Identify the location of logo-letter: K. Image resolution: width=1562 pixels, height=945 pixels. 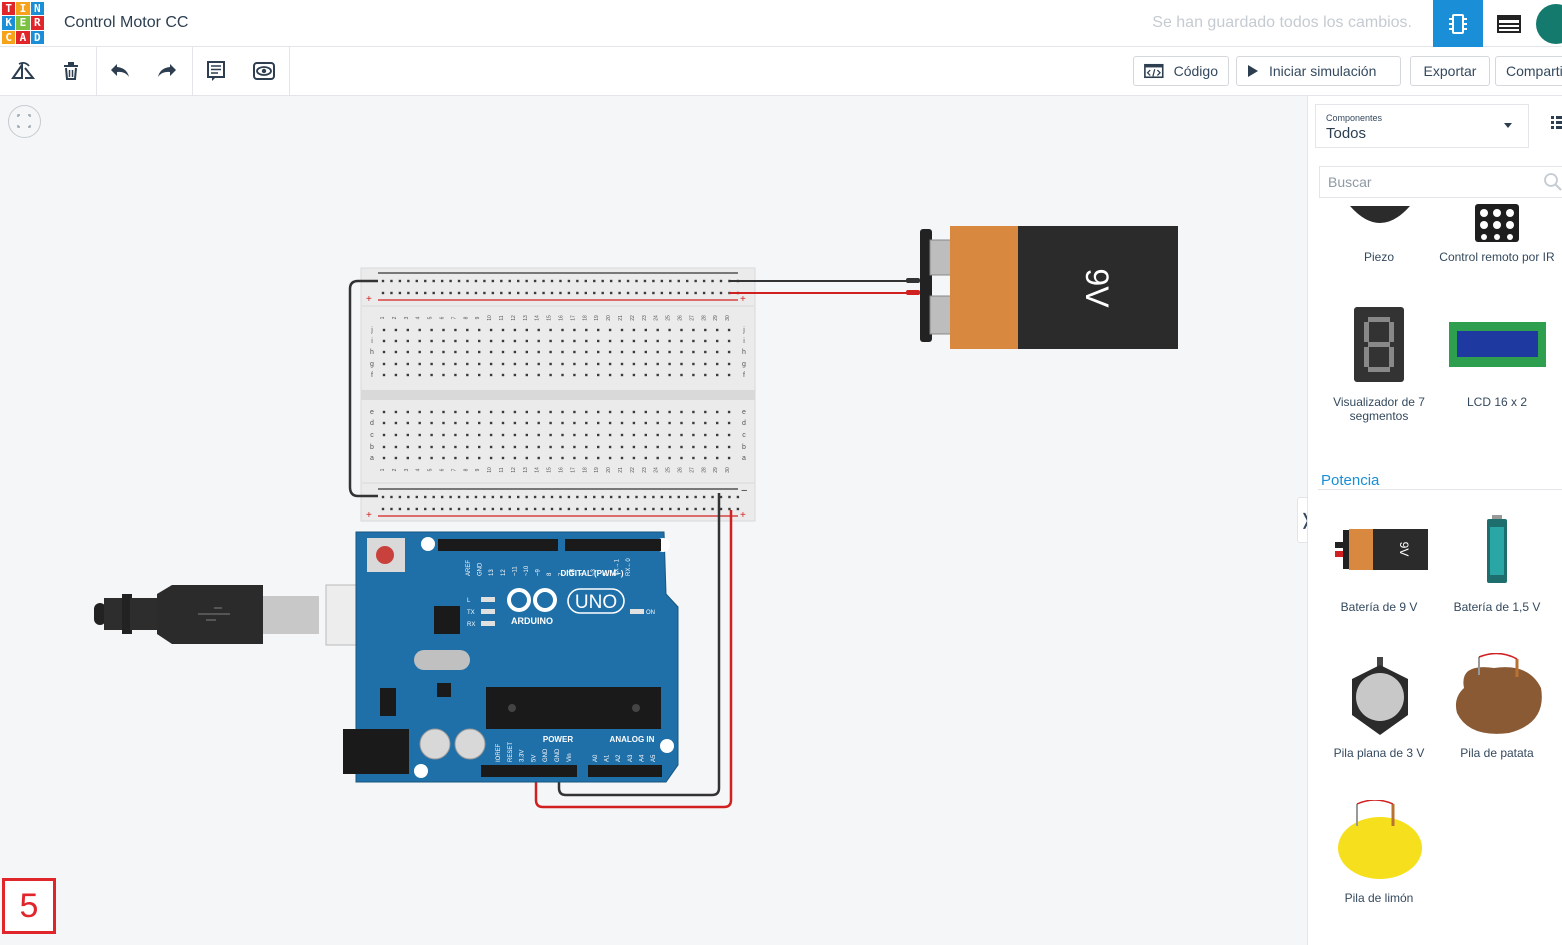
(9, 23).